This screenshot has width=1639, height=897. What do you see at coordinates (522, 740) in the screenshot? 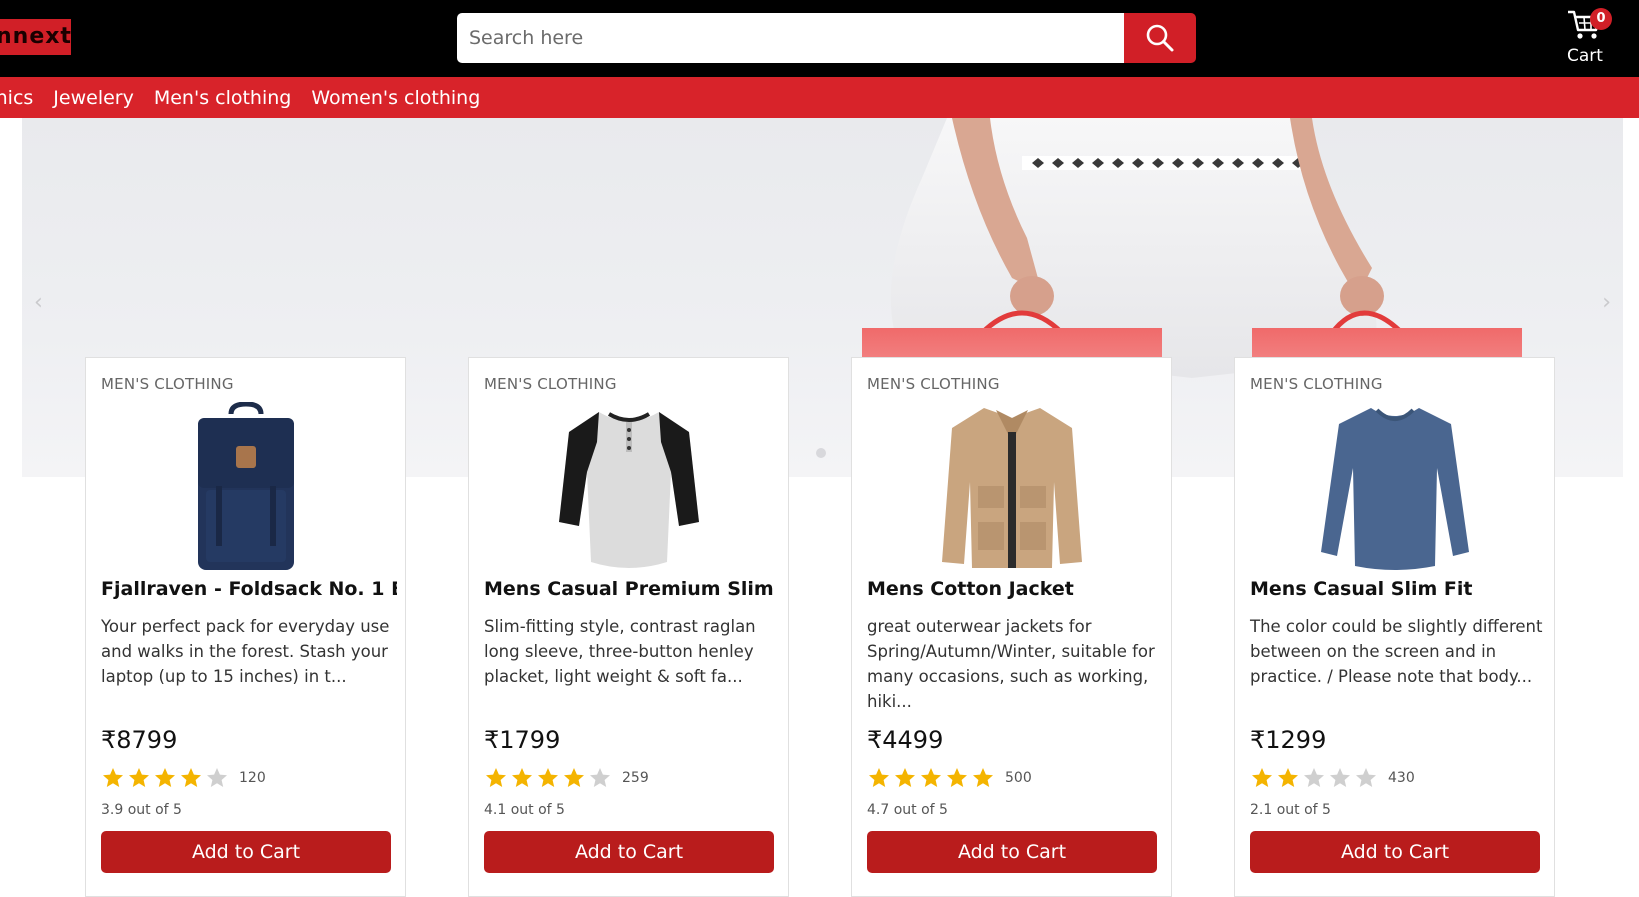
I see `product-price: ₹1799` at bounding box center [522, 740].